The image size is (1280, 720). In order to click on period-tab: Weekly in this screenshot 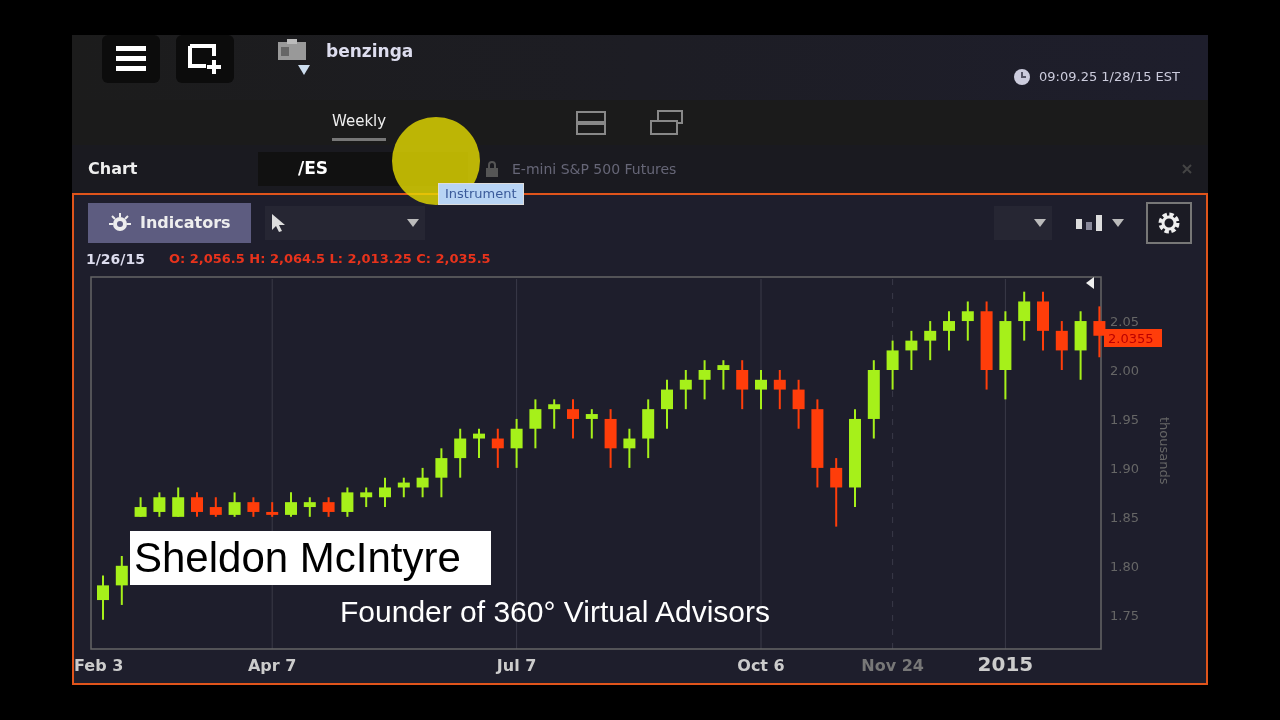, I will do `click(359, 122)`.